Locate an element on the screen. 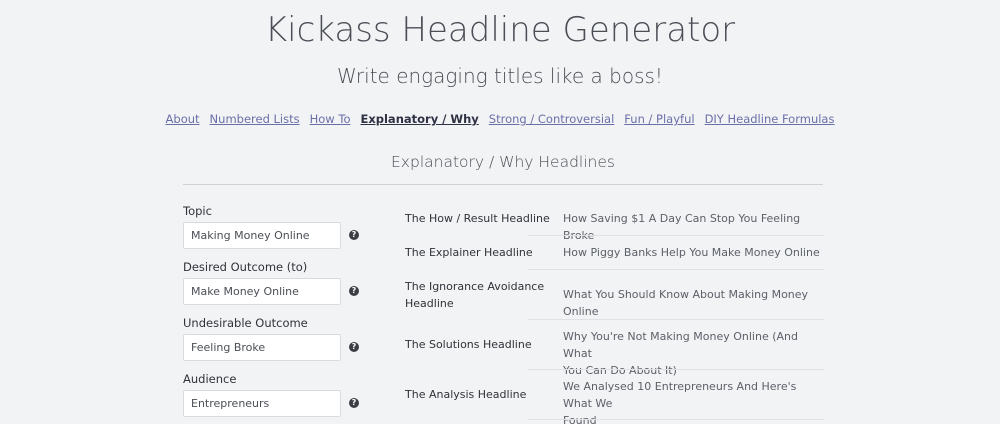  headline-type: The How / Result Headline is located at coordinates (479, 218).